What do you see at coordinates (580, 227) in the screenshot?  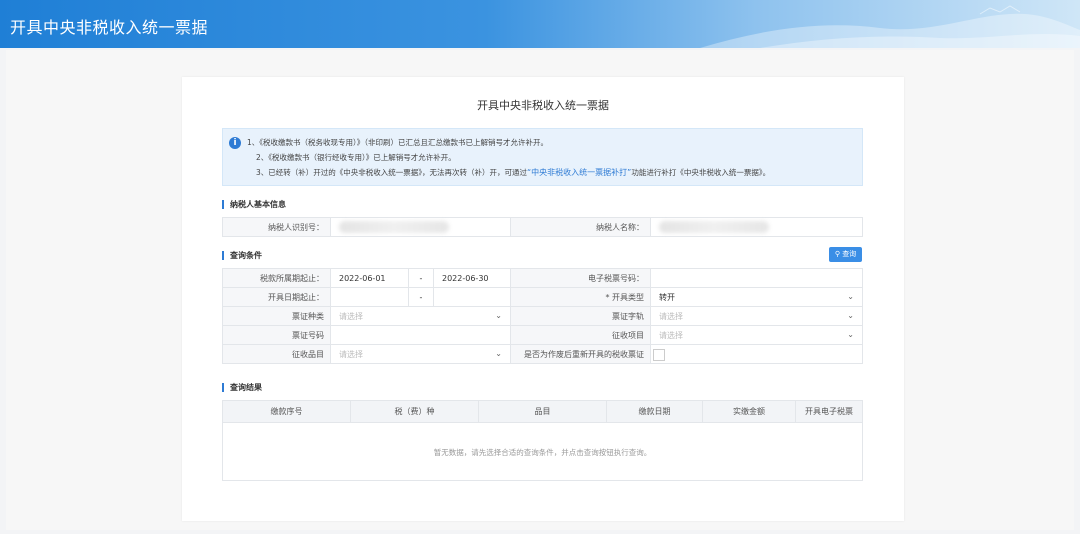 I see `taxpayer-name-label: 纳税人名称：` at bounding box center [580, 227].